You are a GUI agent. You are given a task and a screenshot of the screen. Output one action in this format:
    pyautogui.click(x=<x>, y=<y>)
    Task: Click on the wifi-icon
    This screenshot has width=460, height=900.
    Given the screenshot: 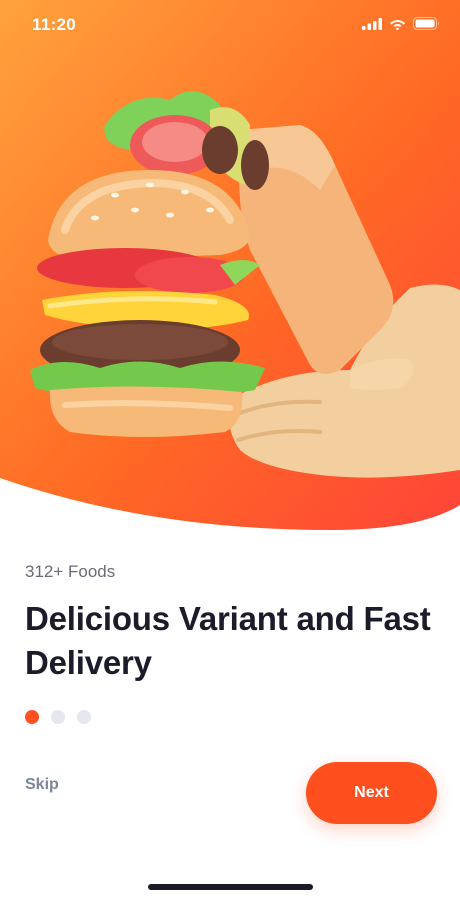 What is the action you would take?
    pyautogui.click(x=397, y=24)
    